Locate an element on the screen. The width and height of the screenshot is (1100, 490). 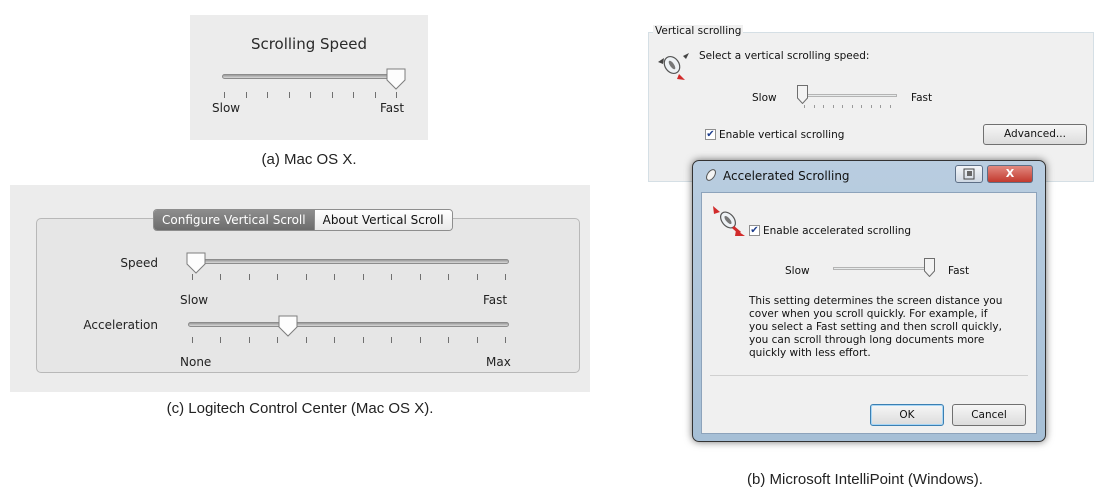
accel-fast-label: Fast is located at coordinates (959, 271).